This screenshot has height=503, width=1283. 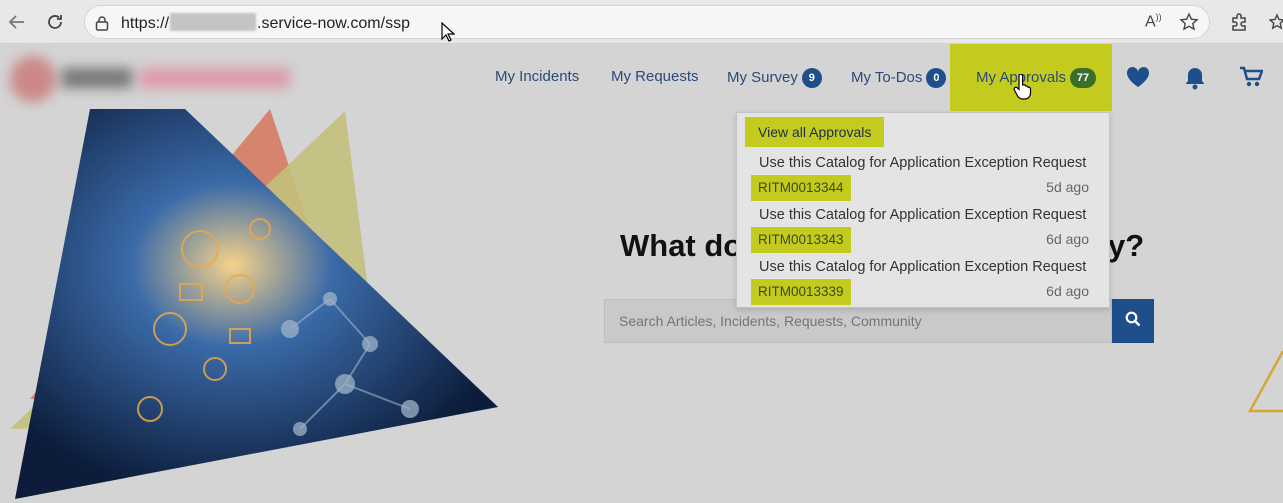 I want to click on browser-toolbar: https:// .service-now.com/ssp A)), so click(x=641, y=22).